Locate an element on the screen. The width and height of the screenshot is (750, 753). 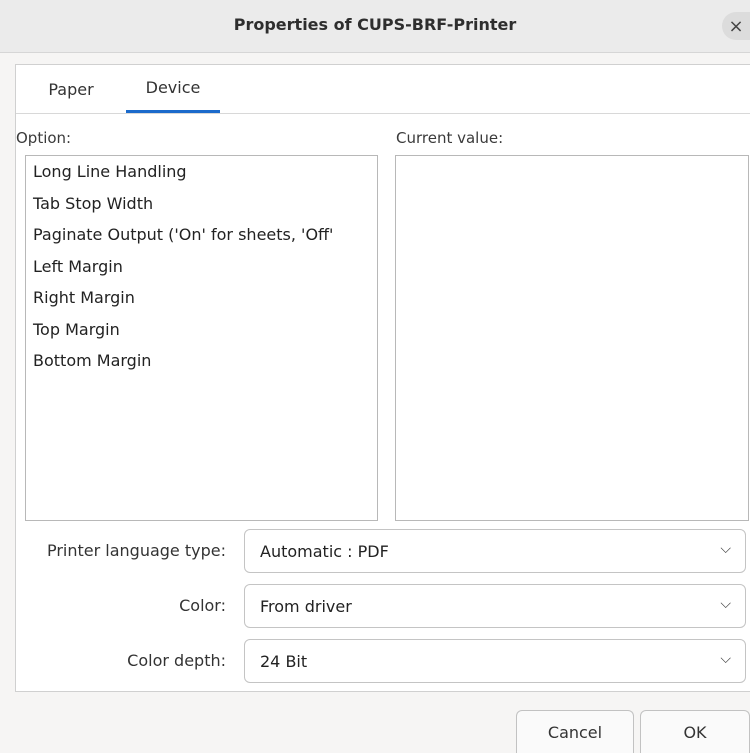
color-depth-label: Color depth: is located at coordinates (176, 660).